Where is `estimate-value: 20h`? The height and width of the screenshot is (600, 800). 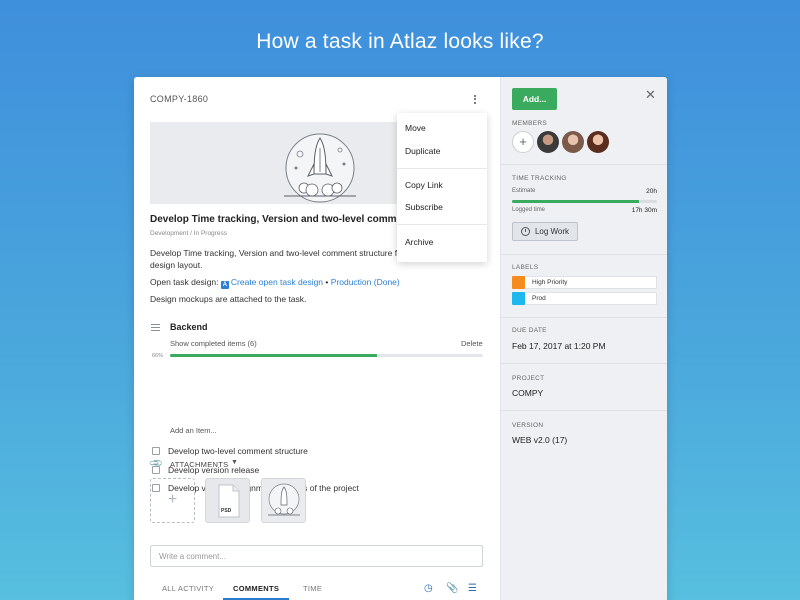
estimate-value: 20h is located at coordinates (651, 191).